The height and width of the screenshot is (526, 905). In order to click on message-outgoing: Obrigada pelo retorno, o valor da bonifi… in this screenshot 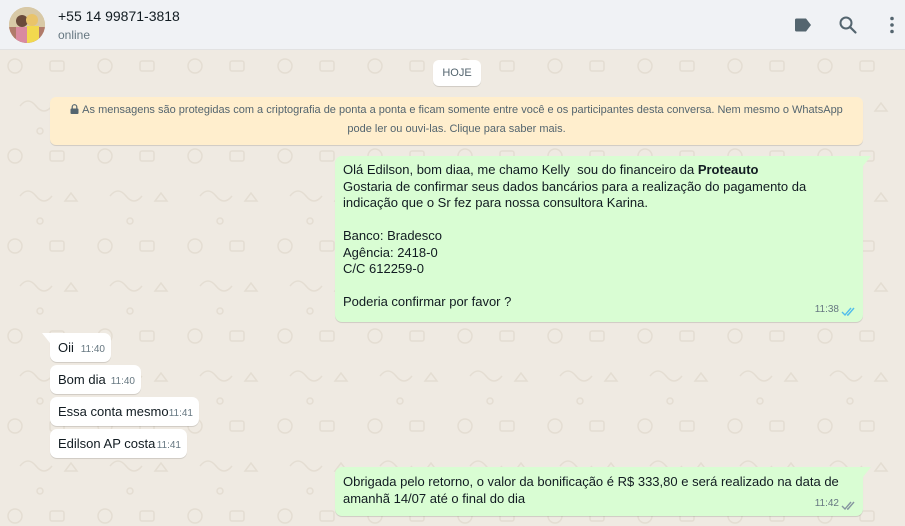, I will do `click(599, 491)`.